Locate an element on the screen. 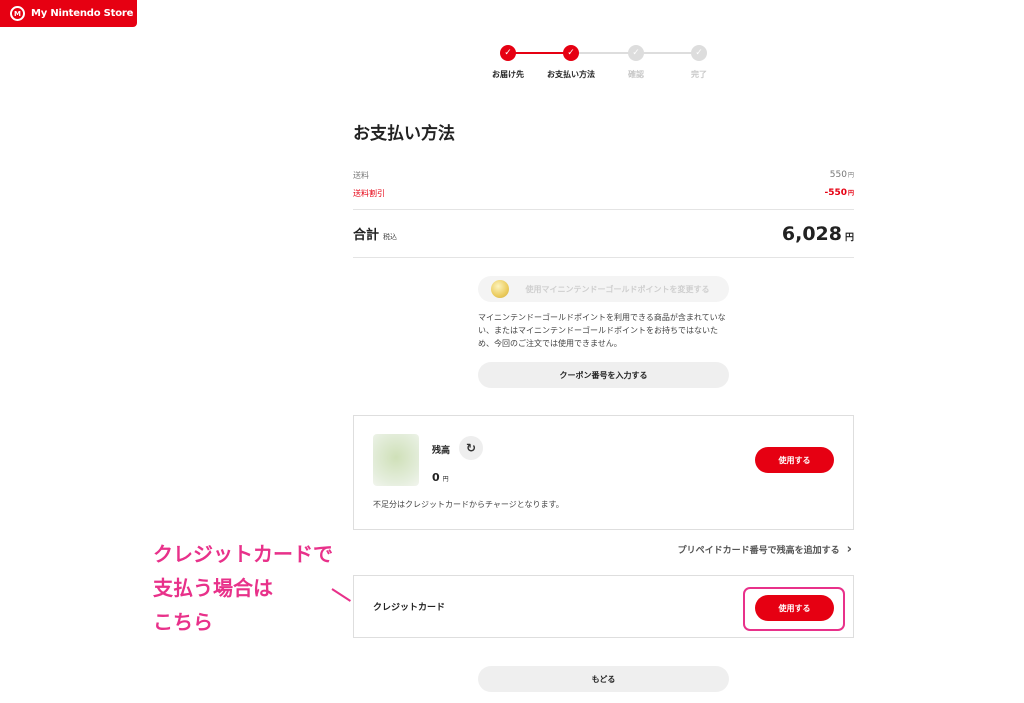 The image size is (1024, 703). annotation-line-3: こちら is located at coordinates (183, 622).